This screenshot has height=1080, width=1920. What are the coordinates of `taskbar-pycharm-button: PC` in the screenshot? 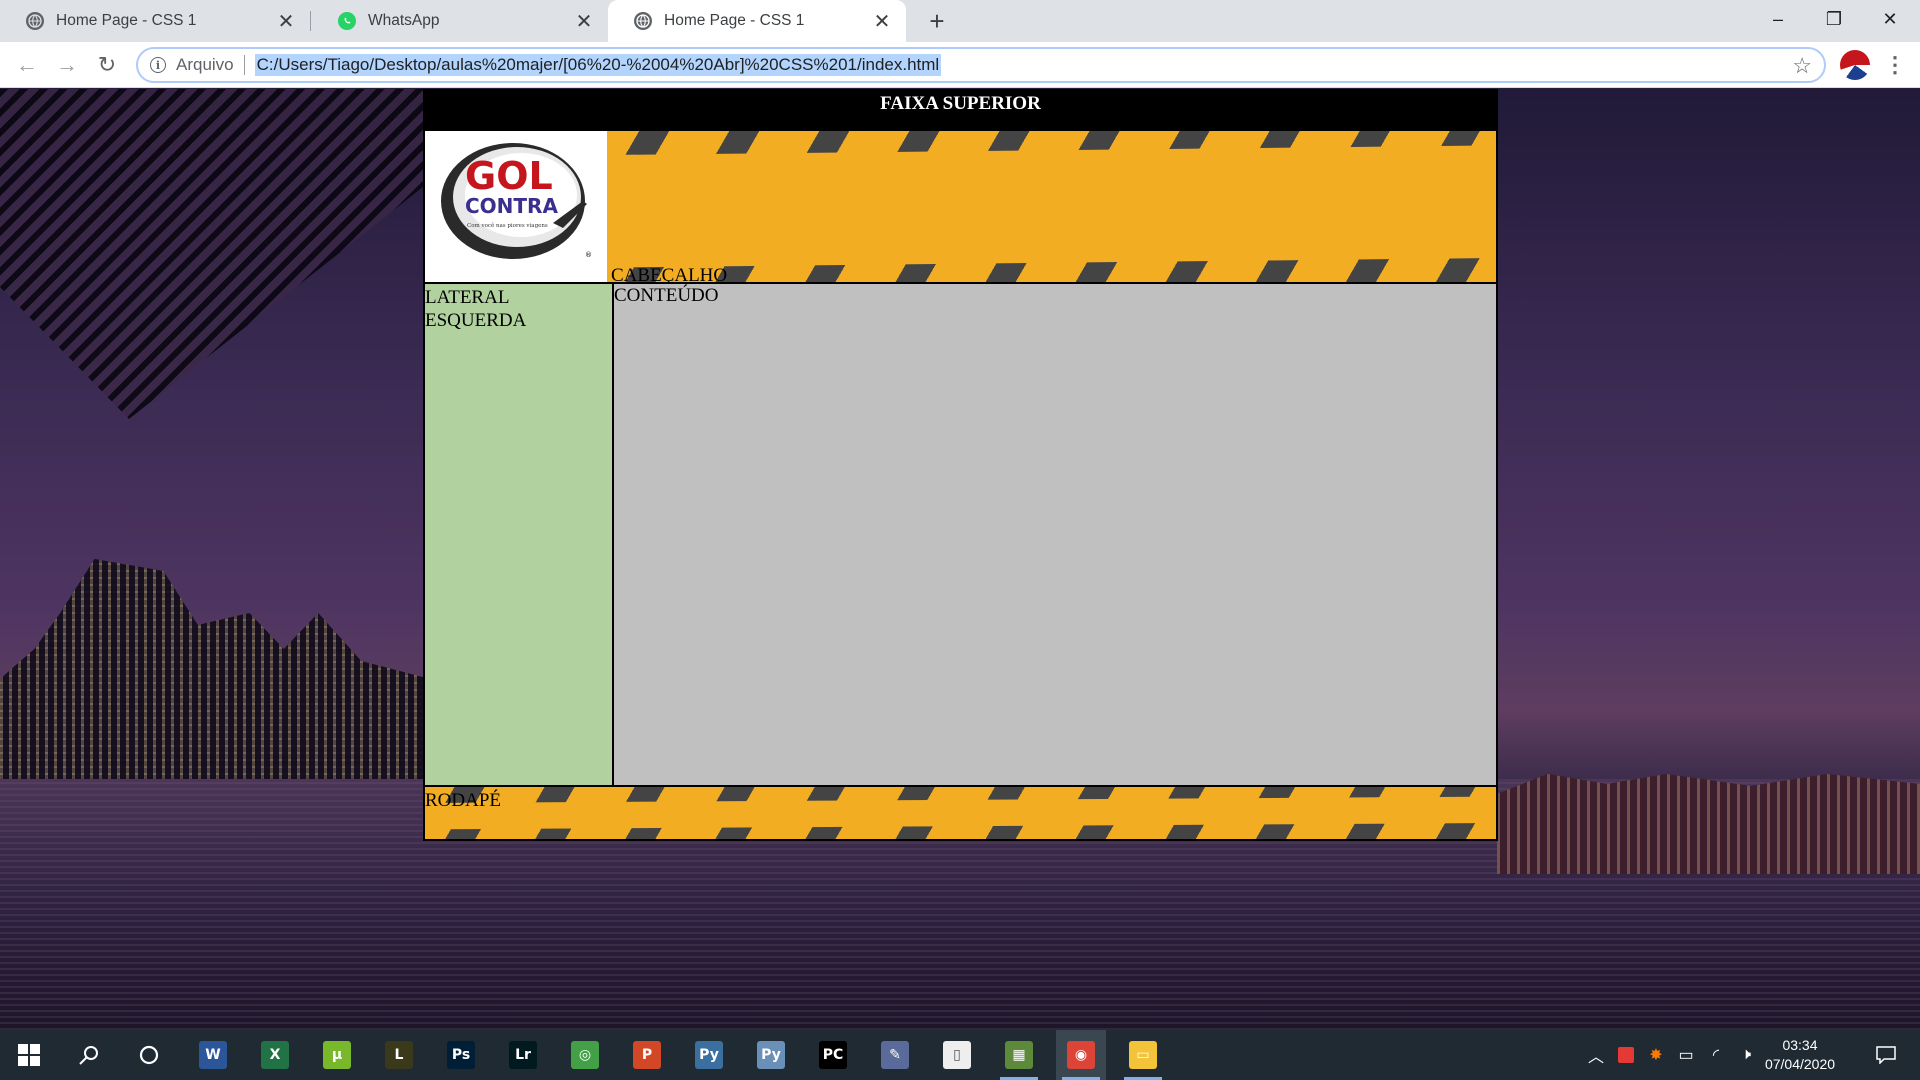 It's located at (833, 1055).